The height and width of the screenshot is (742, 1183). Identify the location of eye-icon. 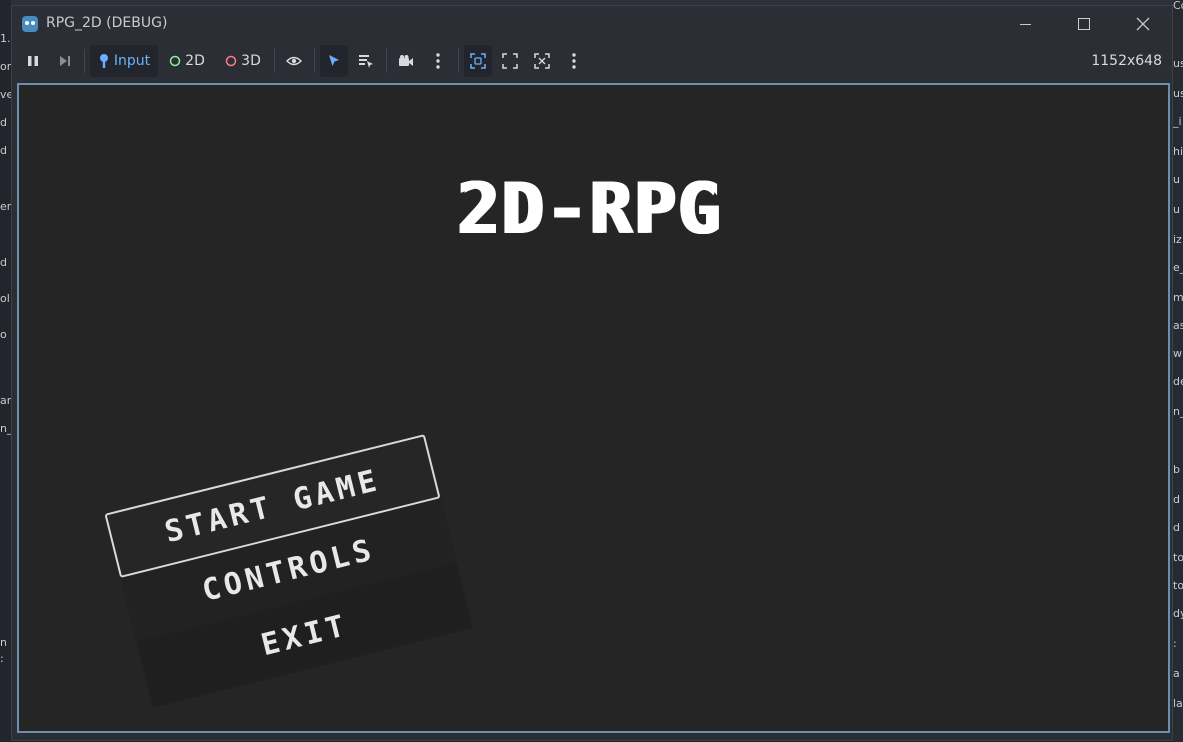
(294, 61).